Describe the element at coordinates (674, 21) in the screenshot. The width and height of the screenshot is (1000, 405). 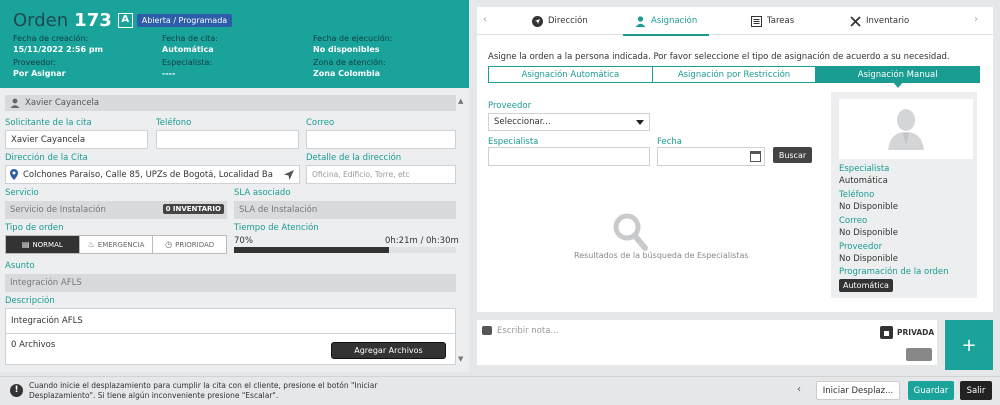
I see `tab-label: Asignación` at that location.